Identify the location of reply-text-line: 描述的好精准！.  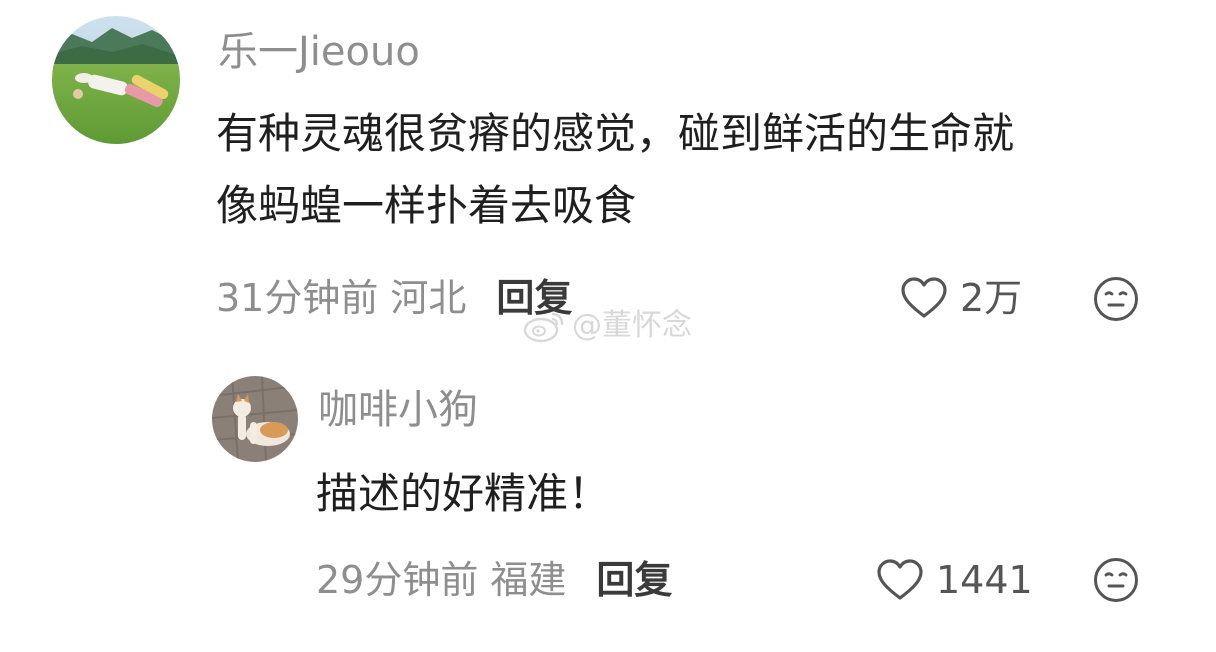
(463, 493).